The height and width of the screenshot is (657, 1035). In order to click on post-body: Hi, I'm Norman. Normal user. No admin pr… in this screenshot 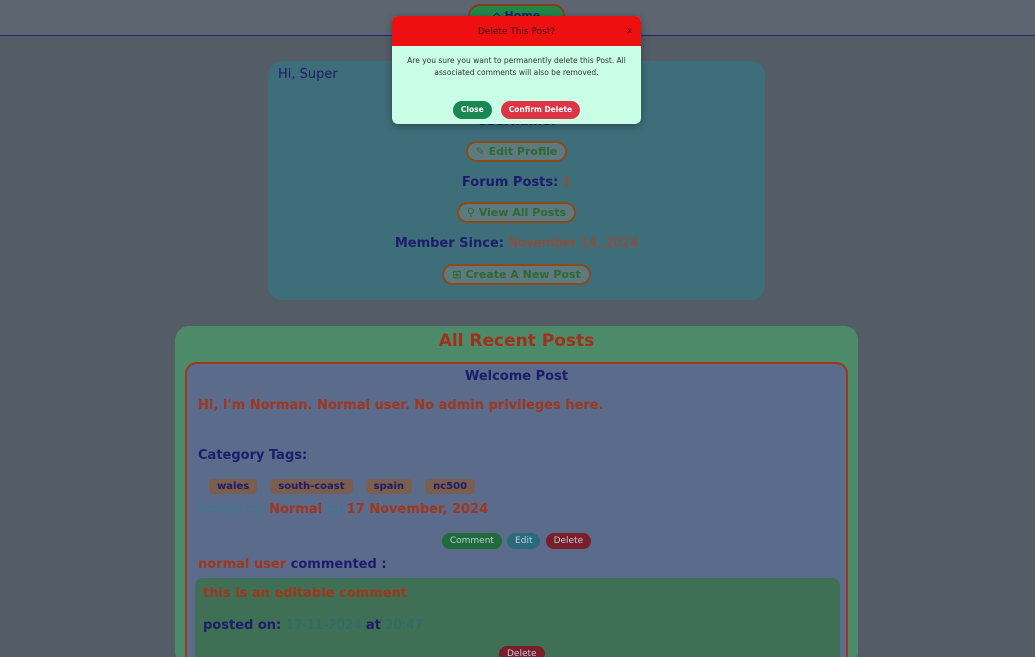, I will do `click(401, 405)`.